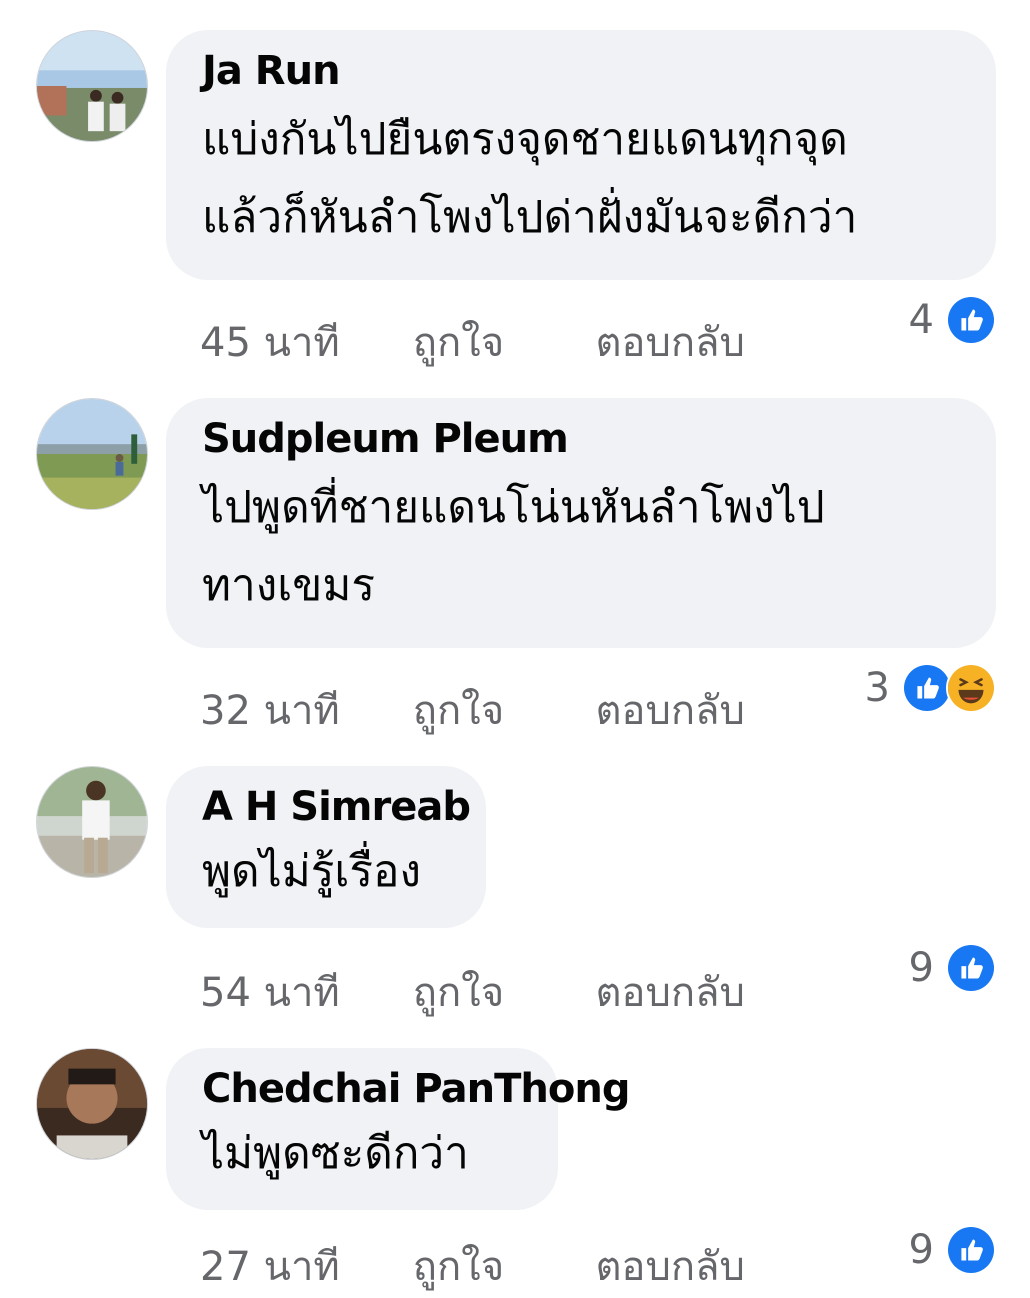 Image resolution: width=1030 pixels, height=1298 pixels. What do you see at coordinates (300, 710) in the screenshot?
I see `comment-timestamp: 32 นาที` at bounding box center [300, 710].